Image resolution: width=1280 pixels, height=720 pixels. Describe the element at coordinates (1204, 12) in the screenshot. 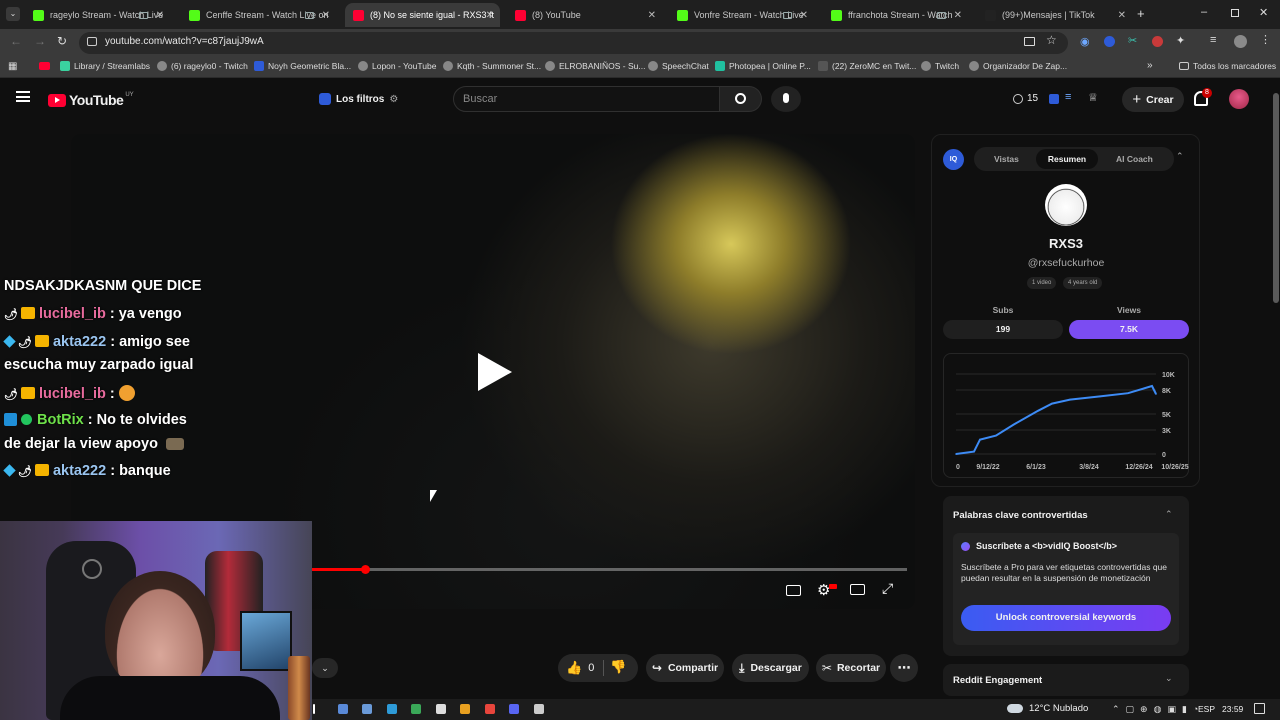

I see `minimize-window-icon: –` at that location.